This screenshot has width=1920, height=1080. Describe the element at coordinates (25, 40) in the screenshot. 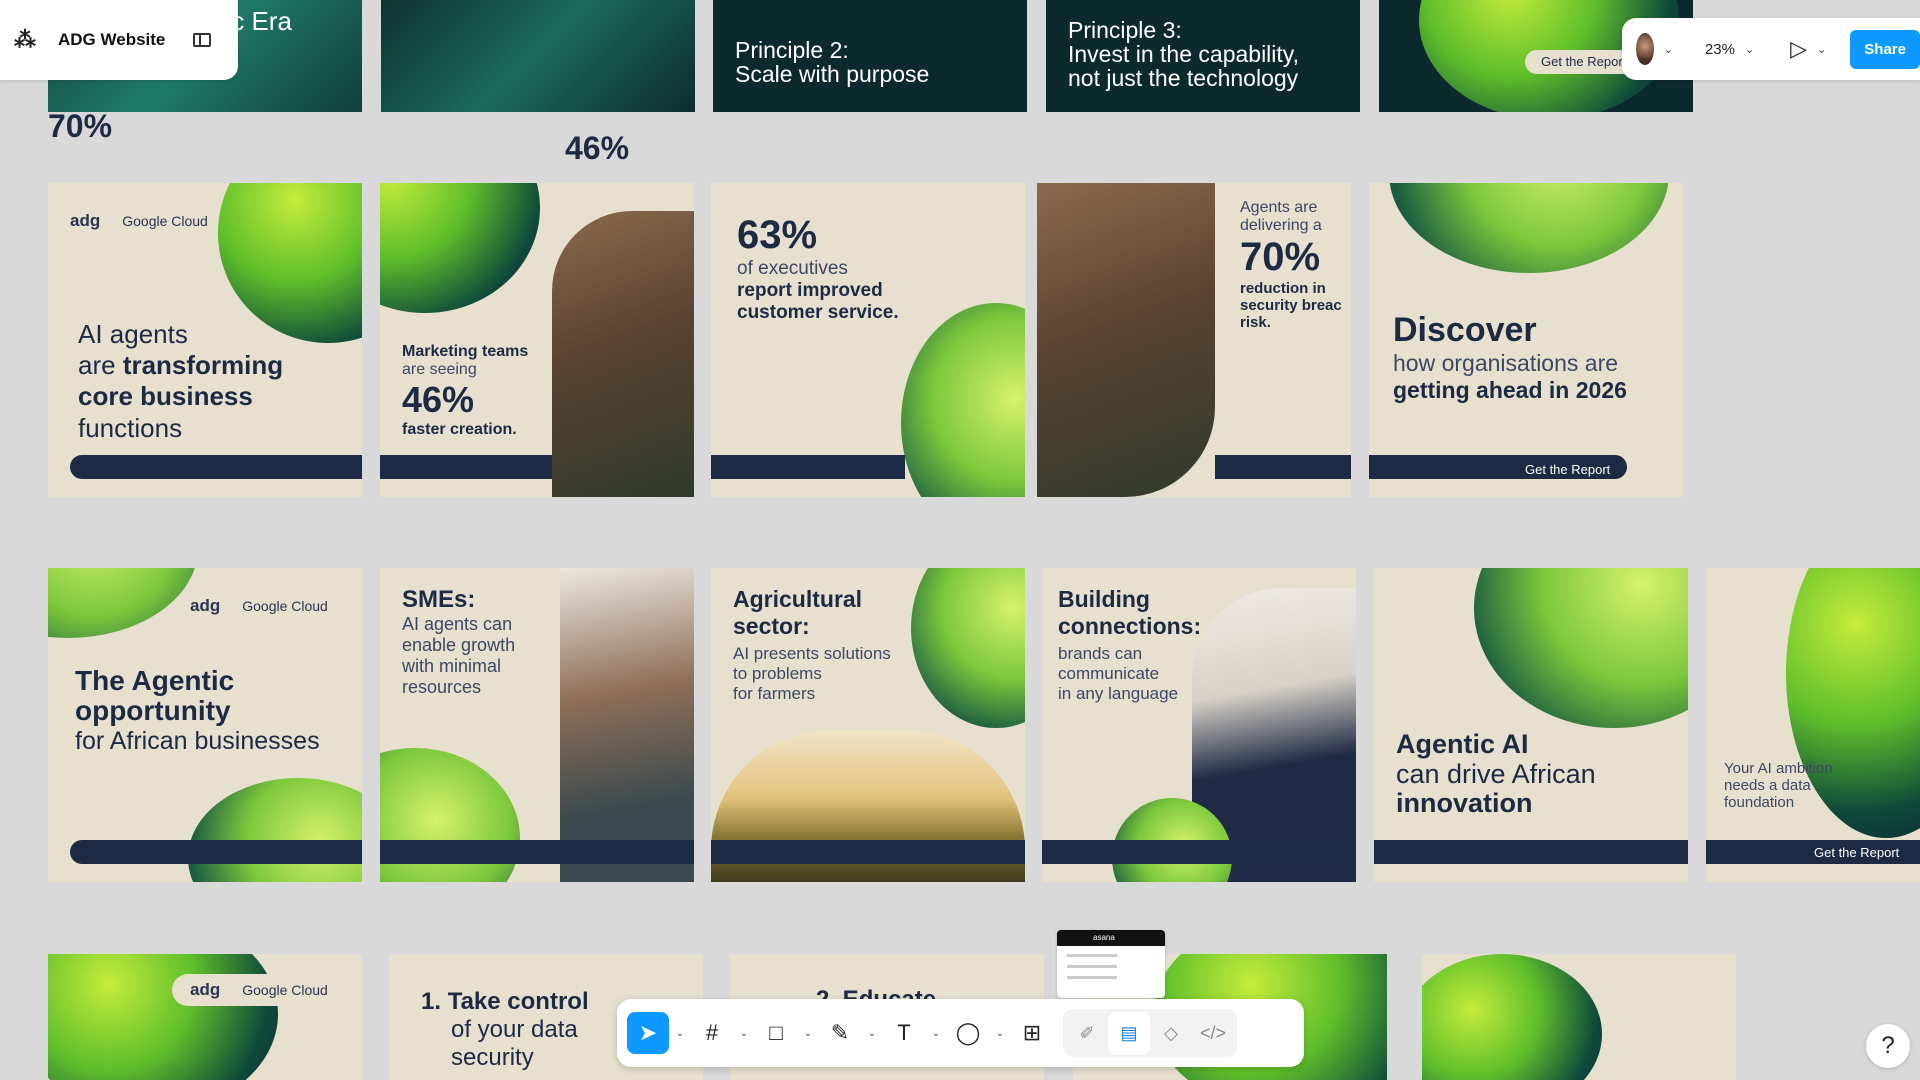

I see `figma-logo-icon: ⁂` at that location.